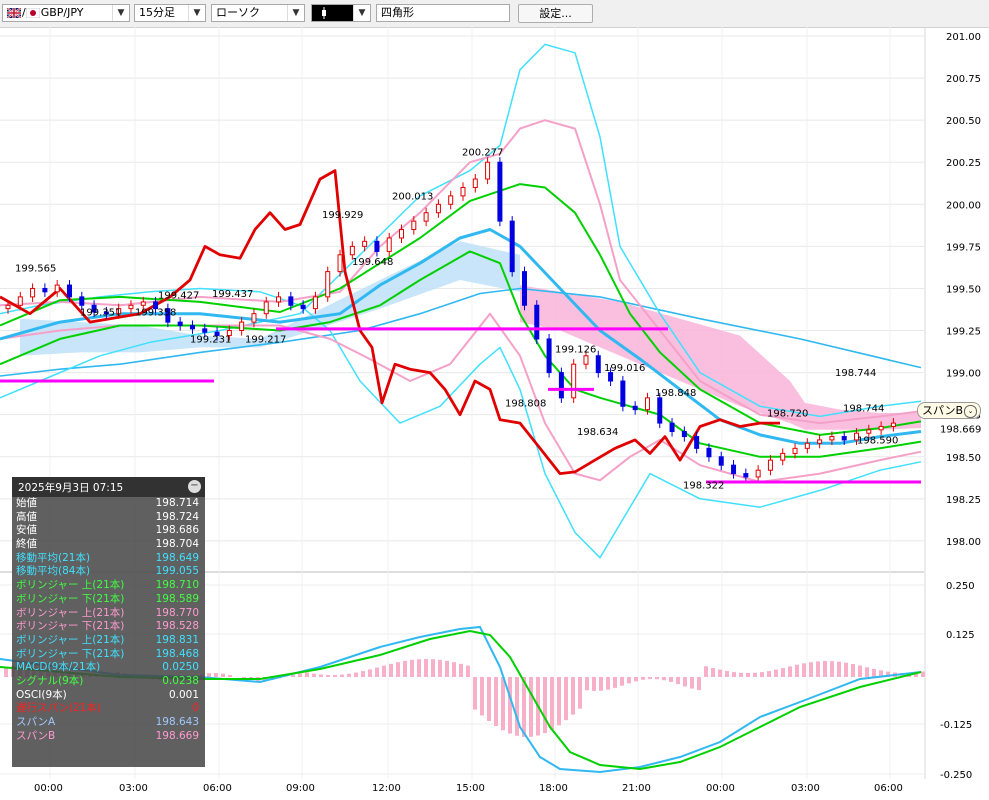 Image resolution: width=989 pixels, height=800 pixels. Describe the element at coordinates (970, 411) in the screenshot. I see `double-chevron-down-icon: ⌄` at that location.